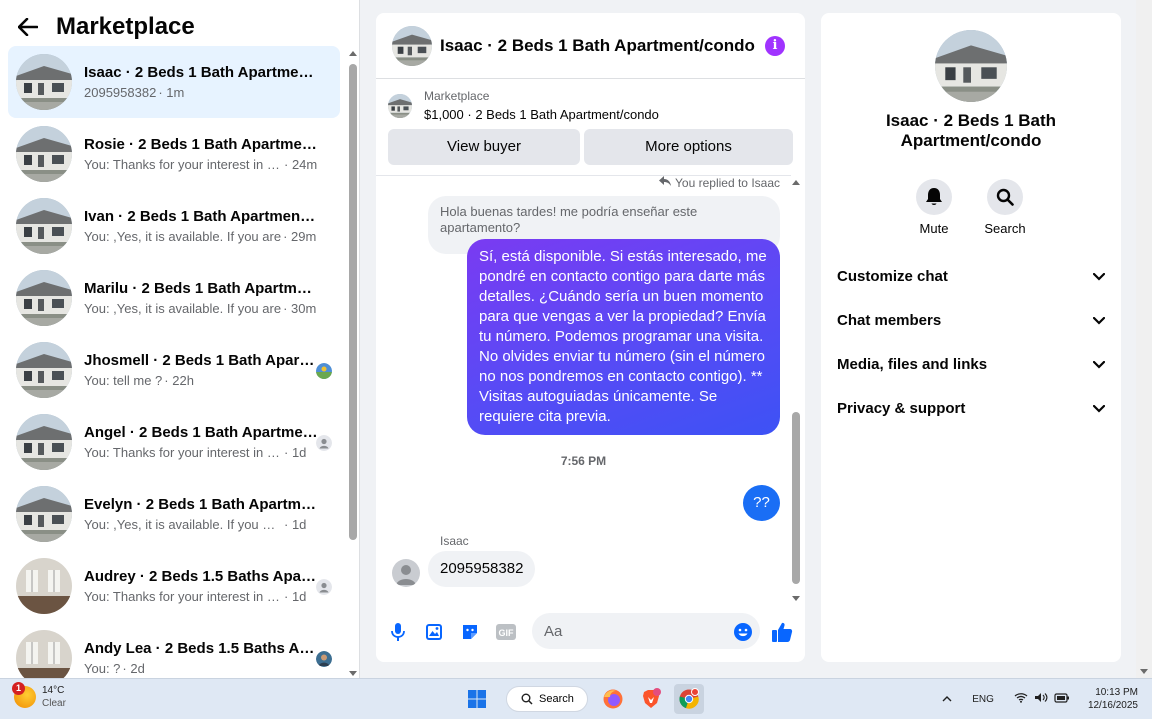 This screenshot has width=1152, height=719. Describe the element at coordinates (613, 699) in the screenshot. I see `firefox-icon` at that location.